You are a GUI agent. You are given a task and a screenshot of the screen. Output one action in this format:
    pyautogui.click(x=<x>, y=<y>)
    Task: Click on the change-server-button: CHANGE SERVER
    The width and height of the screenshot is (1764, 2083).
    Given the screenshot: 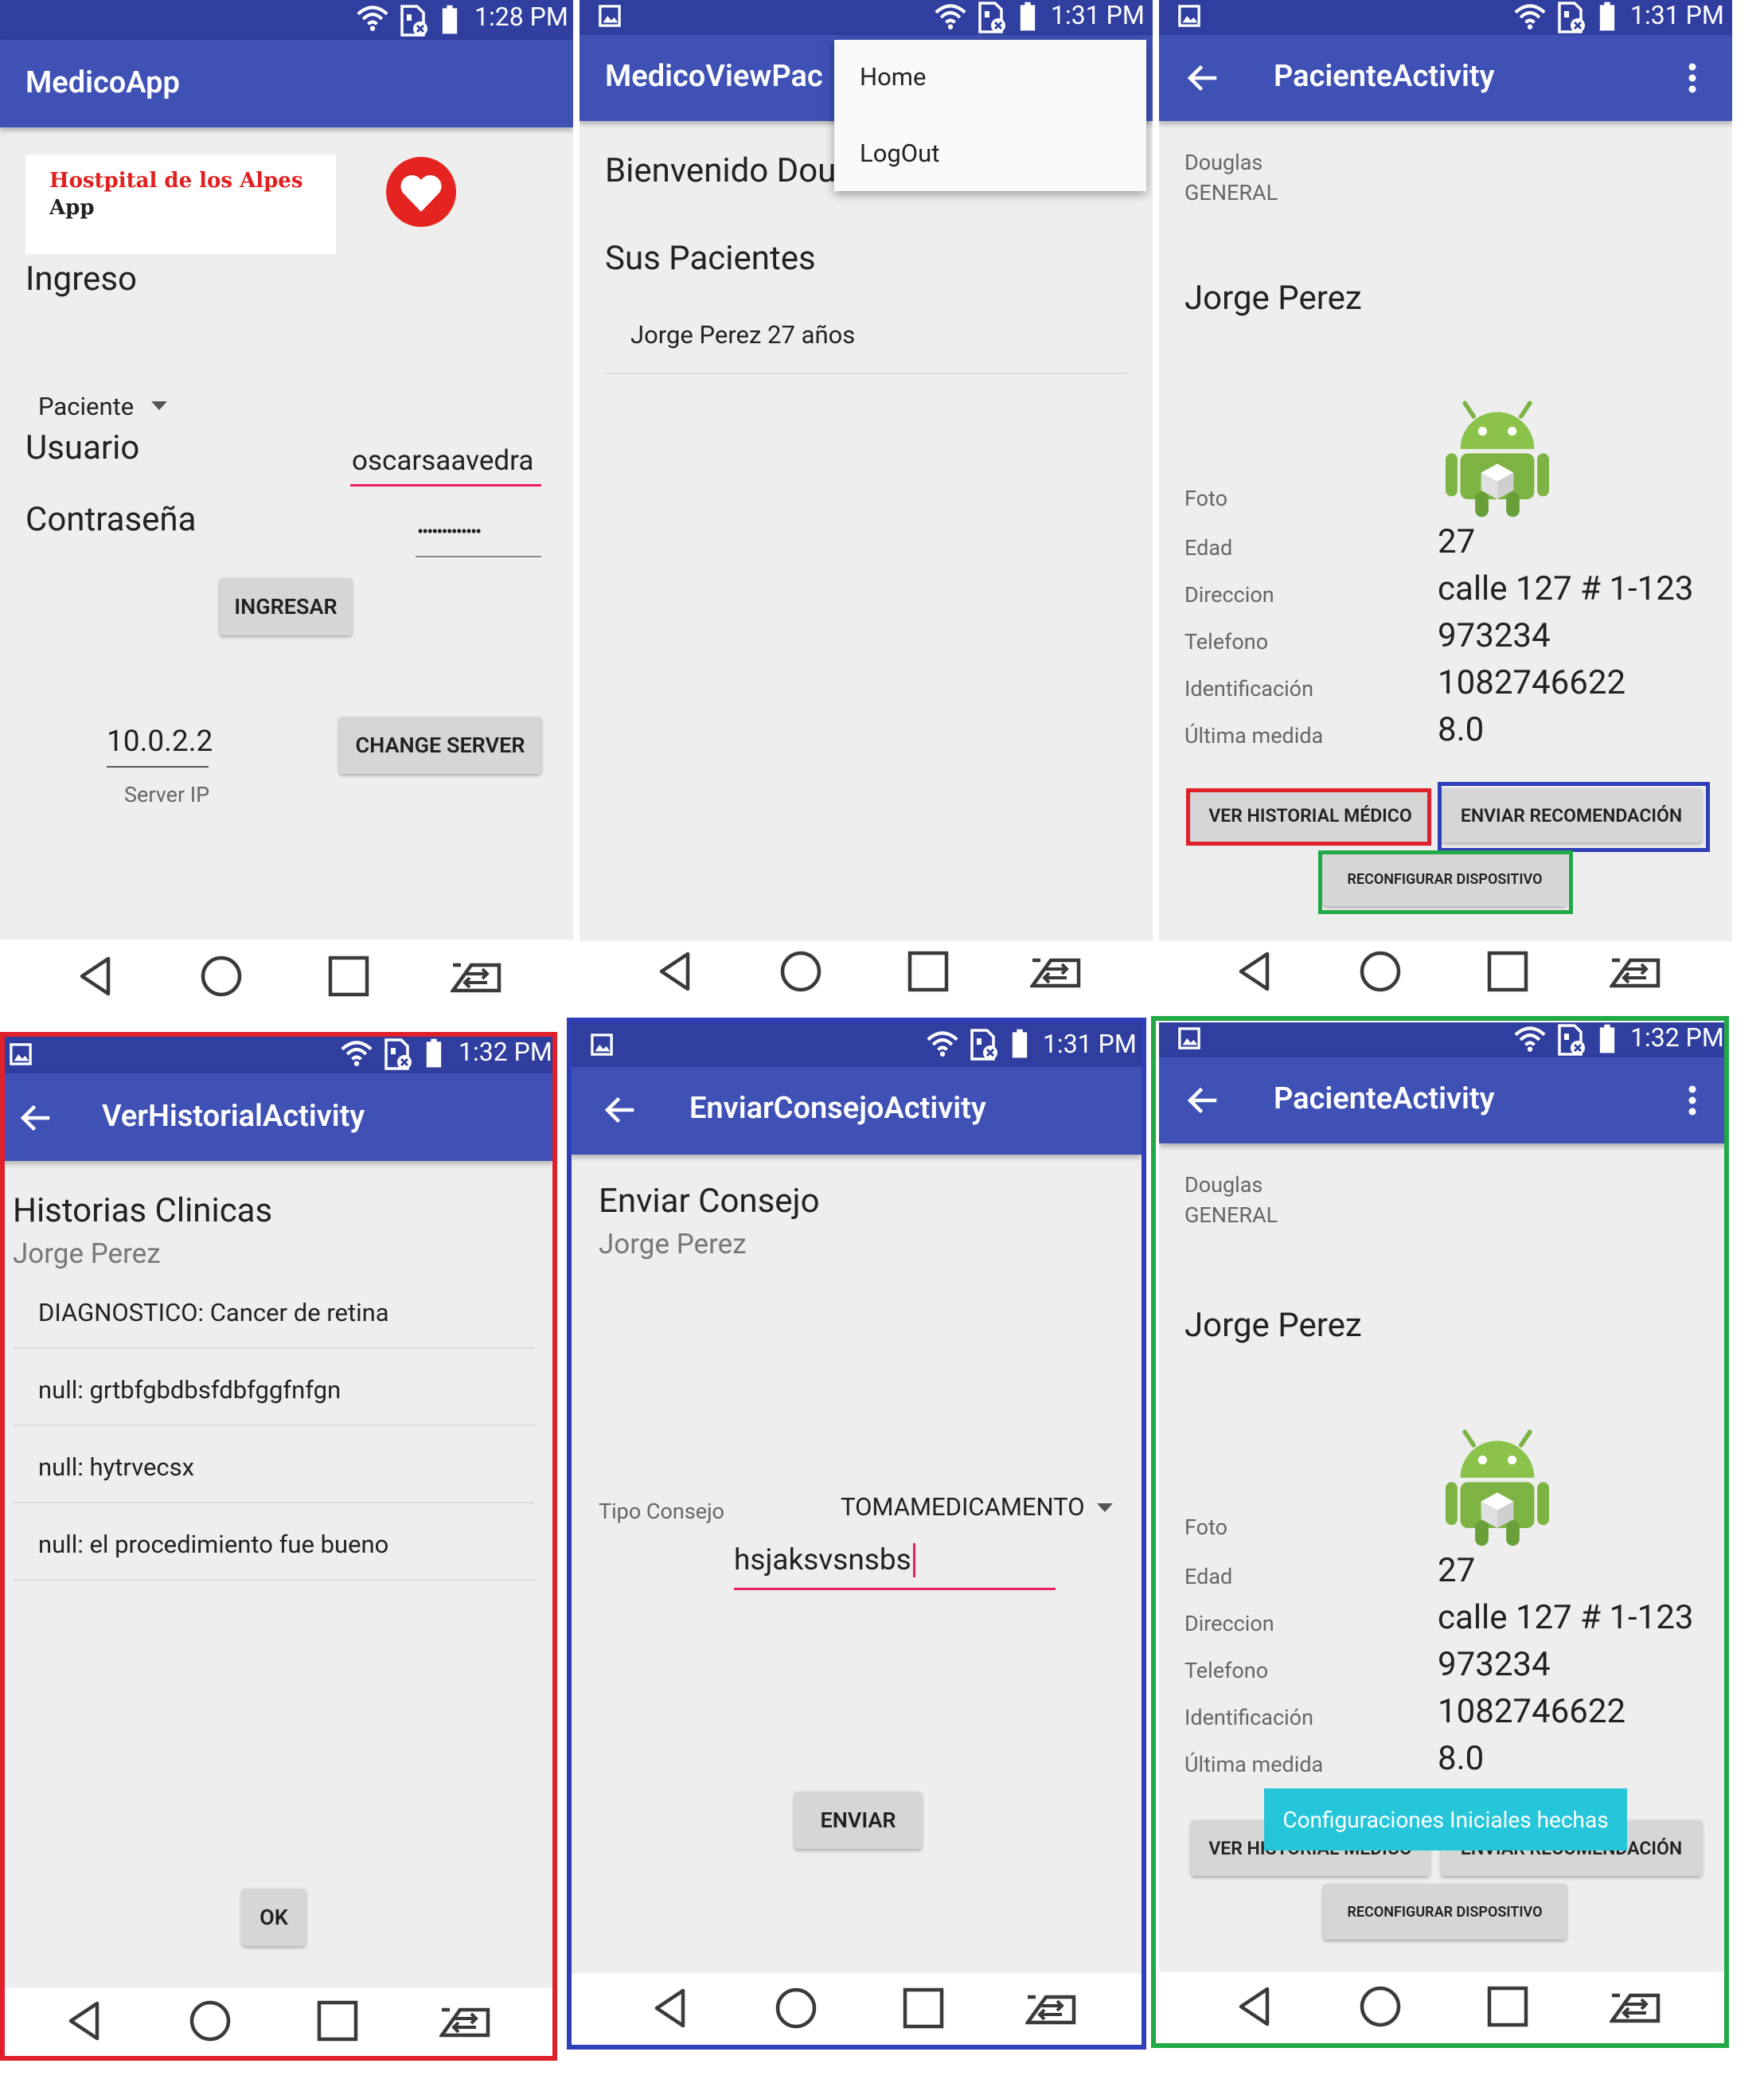 What is the action you would take?
    pyautogui.click(x=440, y=745)
    